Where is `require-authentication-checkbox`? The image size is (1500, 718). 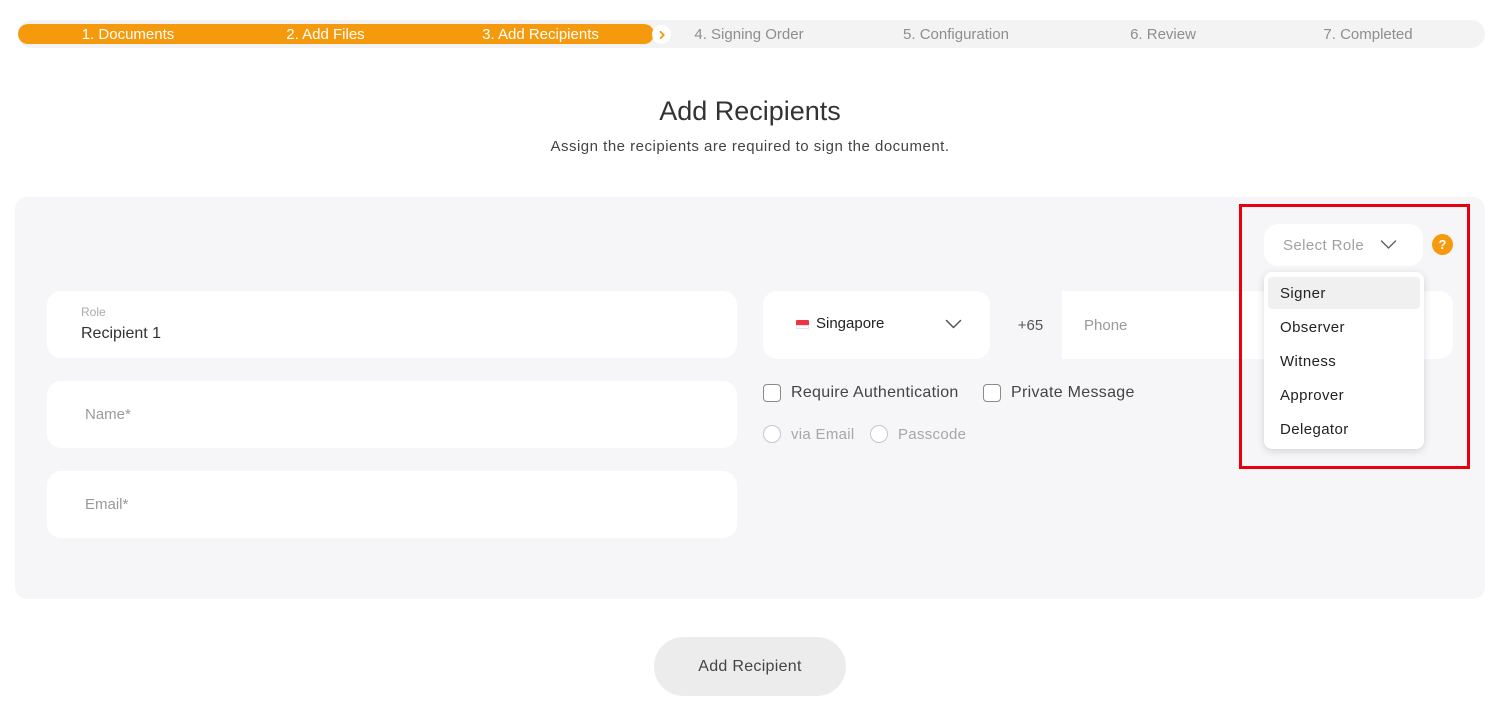 require-authentication-checkbox is located at coordinates (772, 393).